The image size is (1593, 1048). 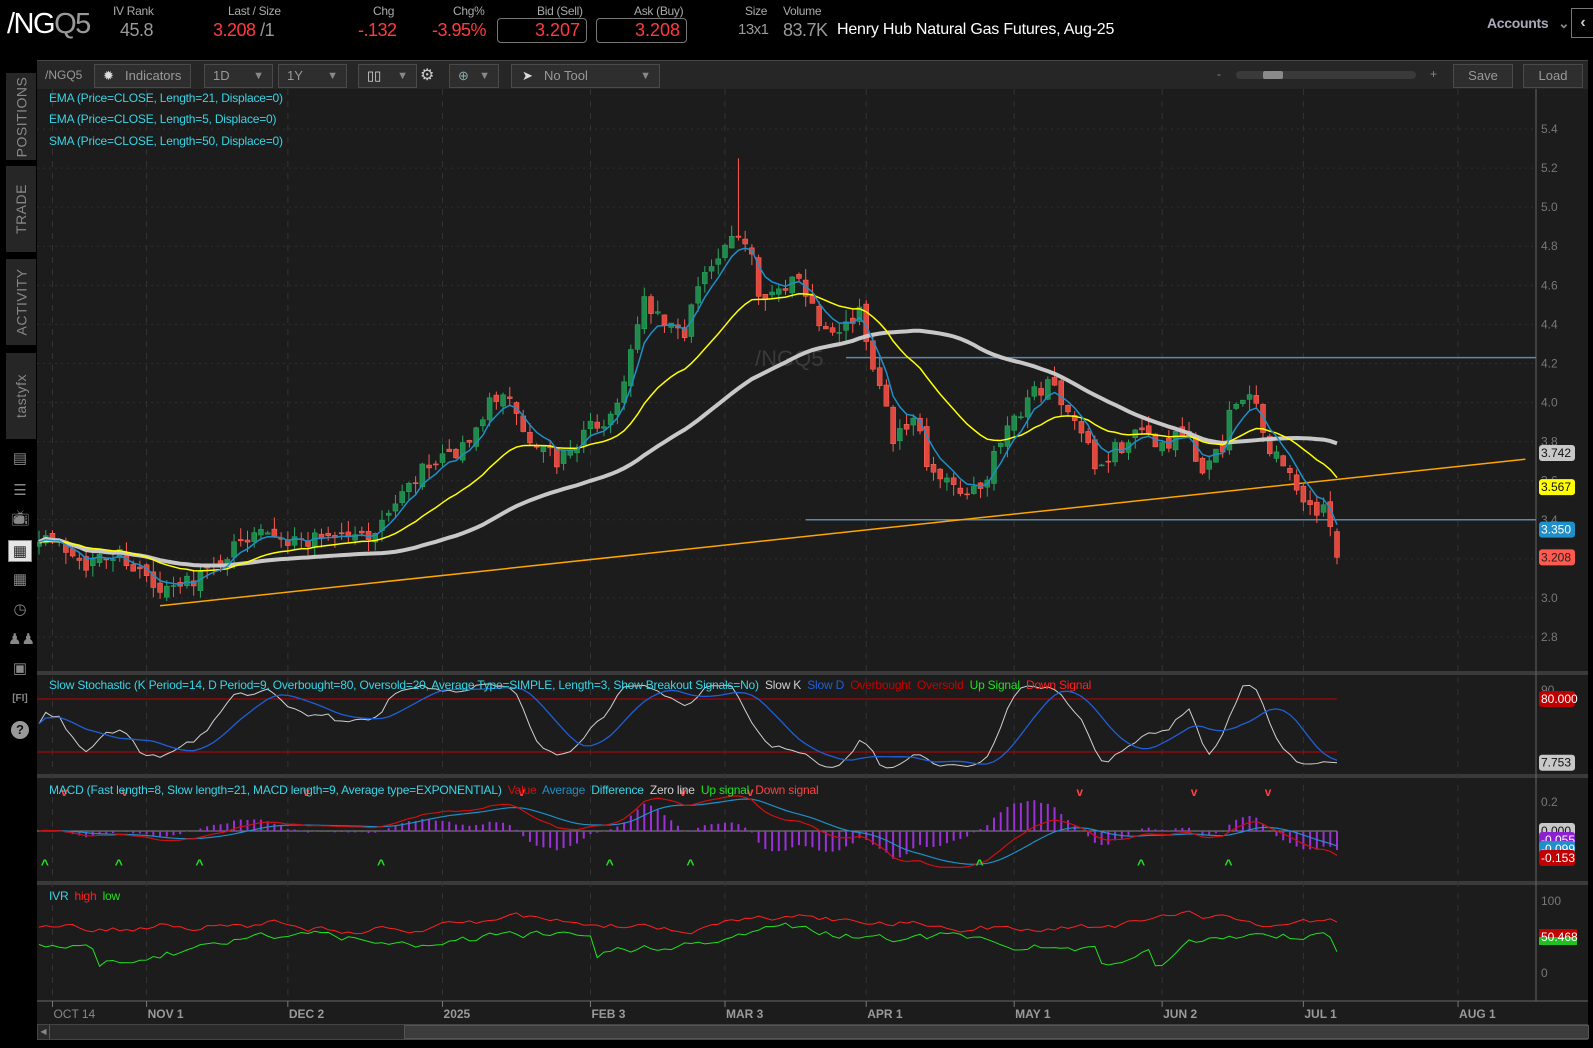 I want to click on accounts-menu: Accounts ⌄, so click(x=1528, y=23).